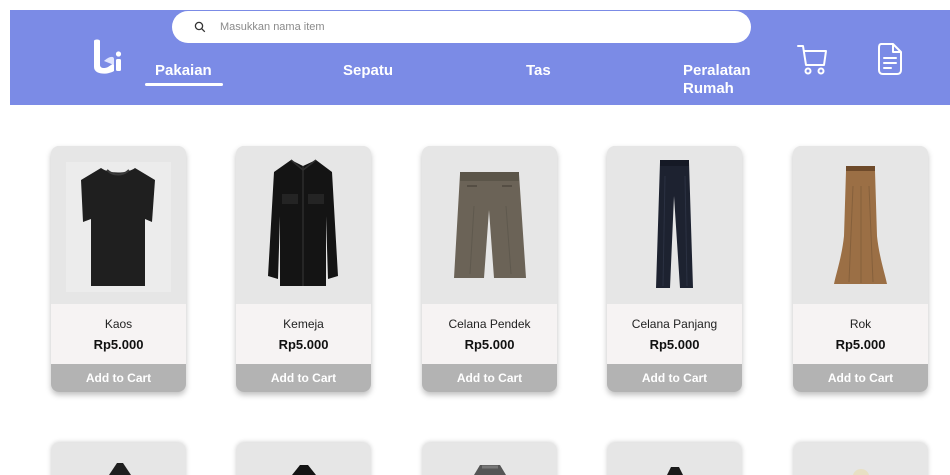 This screenshot has height=475, width=950. I want to click on product-name: Rok, so click(860, 324).